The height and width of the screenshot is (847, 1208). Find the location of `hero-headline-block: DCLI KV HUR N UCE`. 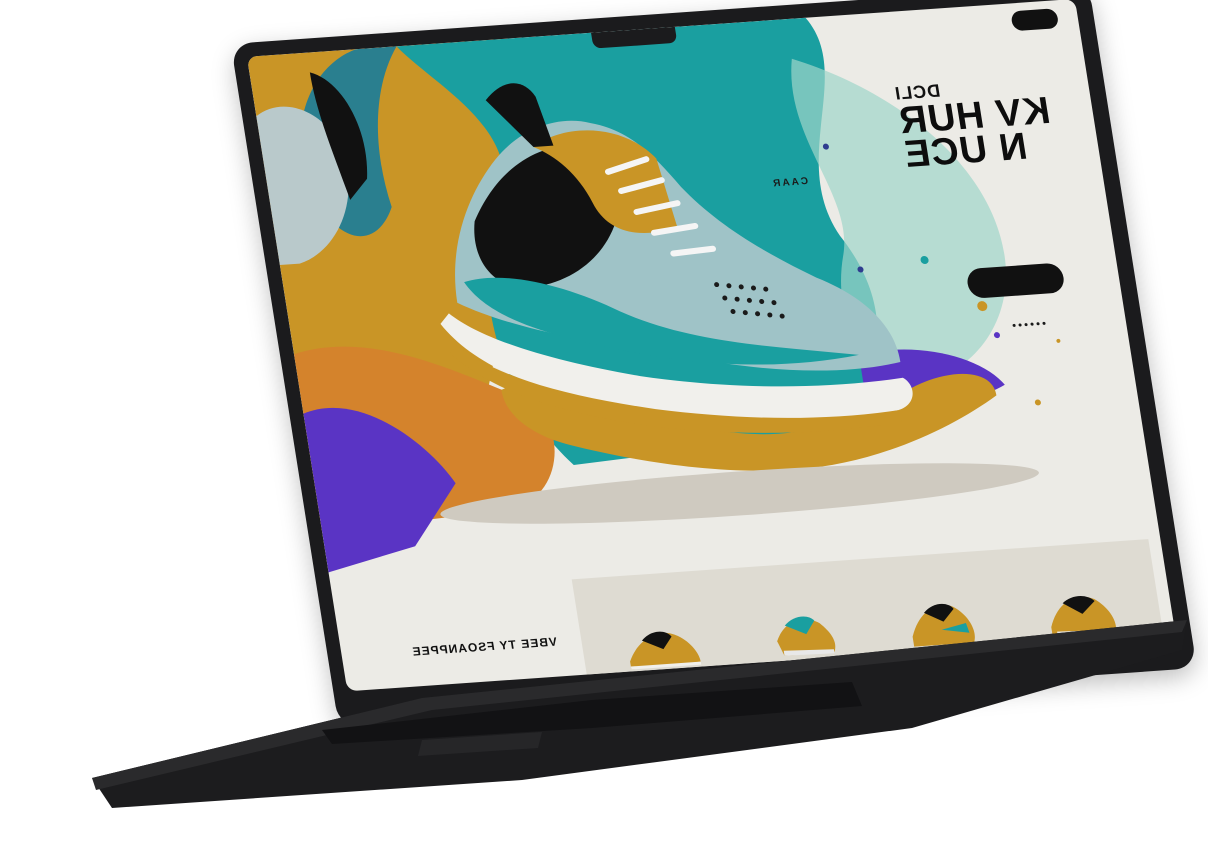

hero-headline-block: DCLI KV HUR N UCE is located at coordinates (975, 124).